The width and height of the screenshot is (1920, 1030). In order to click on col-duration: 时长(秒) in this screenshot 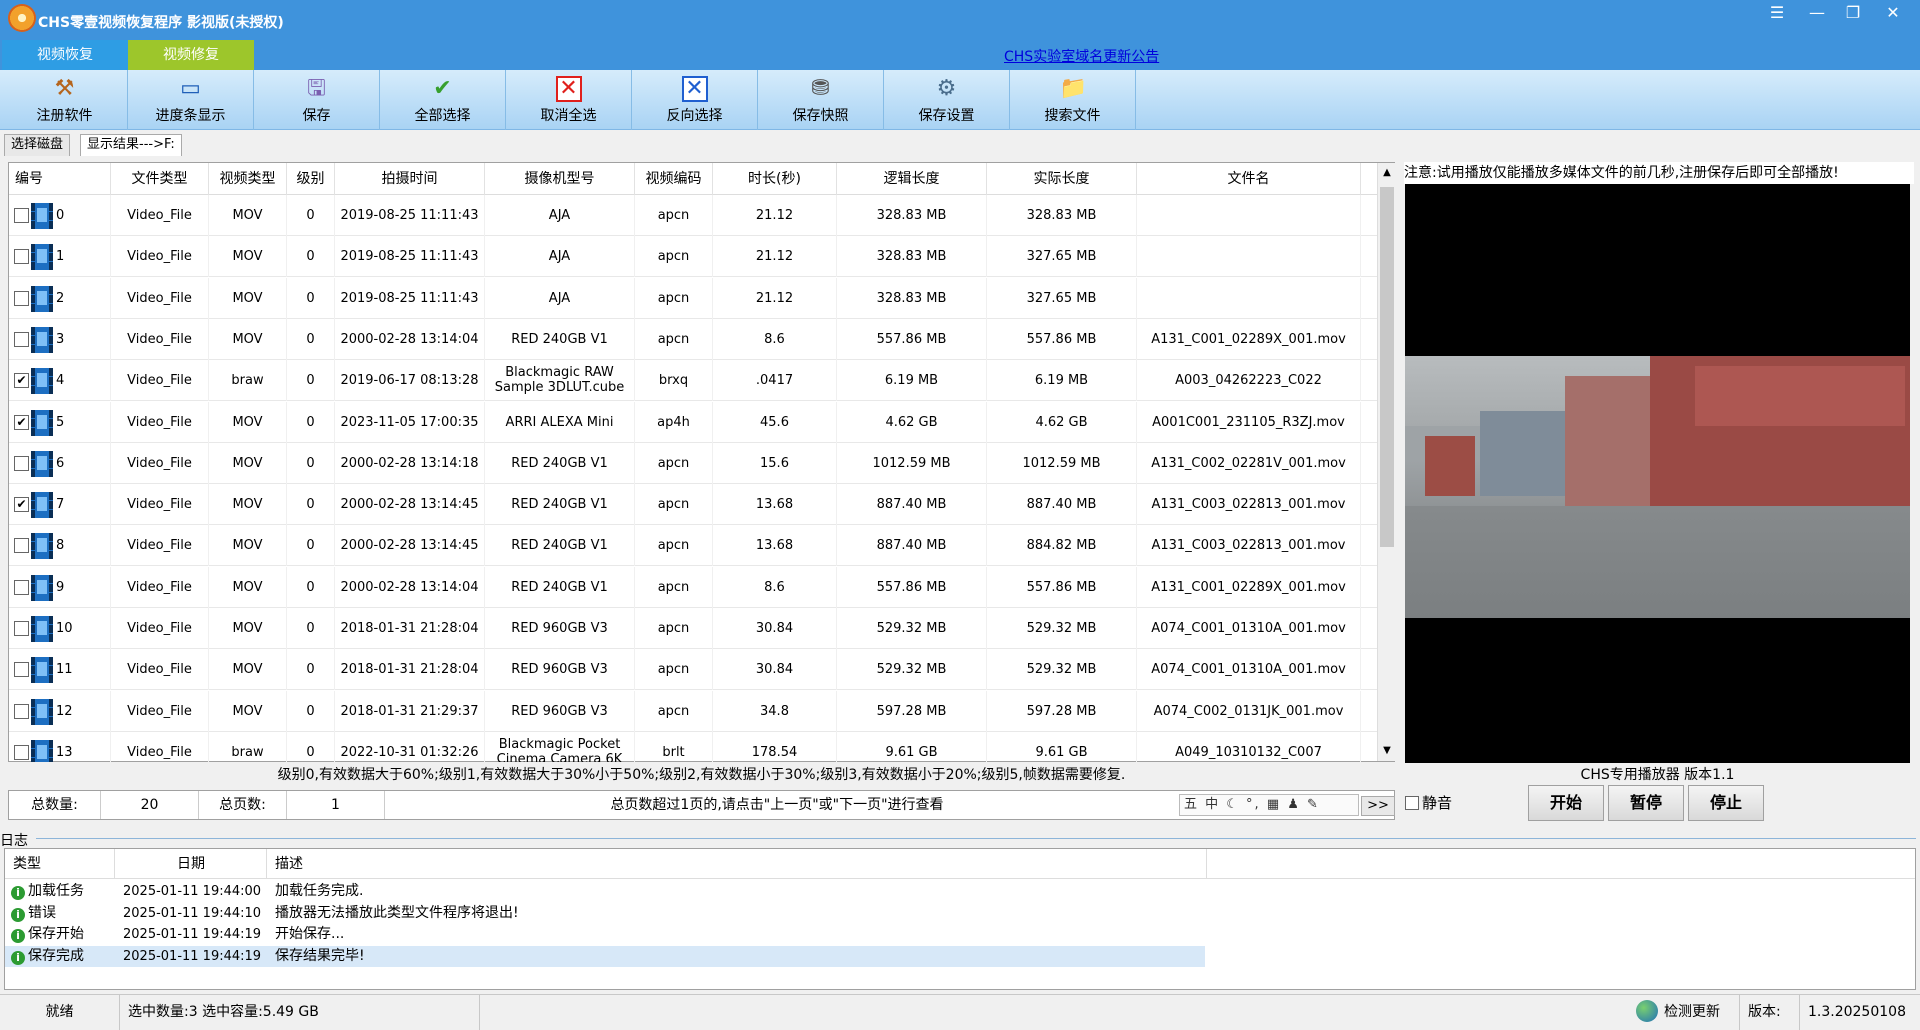, I will do `click(775, 179)`.